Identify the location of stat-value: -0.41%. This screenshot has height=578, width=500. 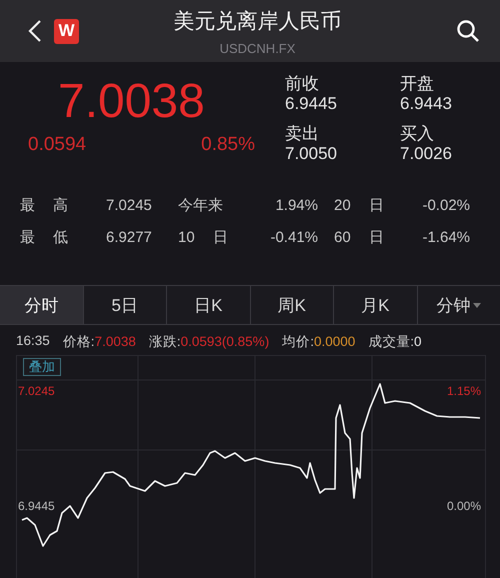
(294, 237).